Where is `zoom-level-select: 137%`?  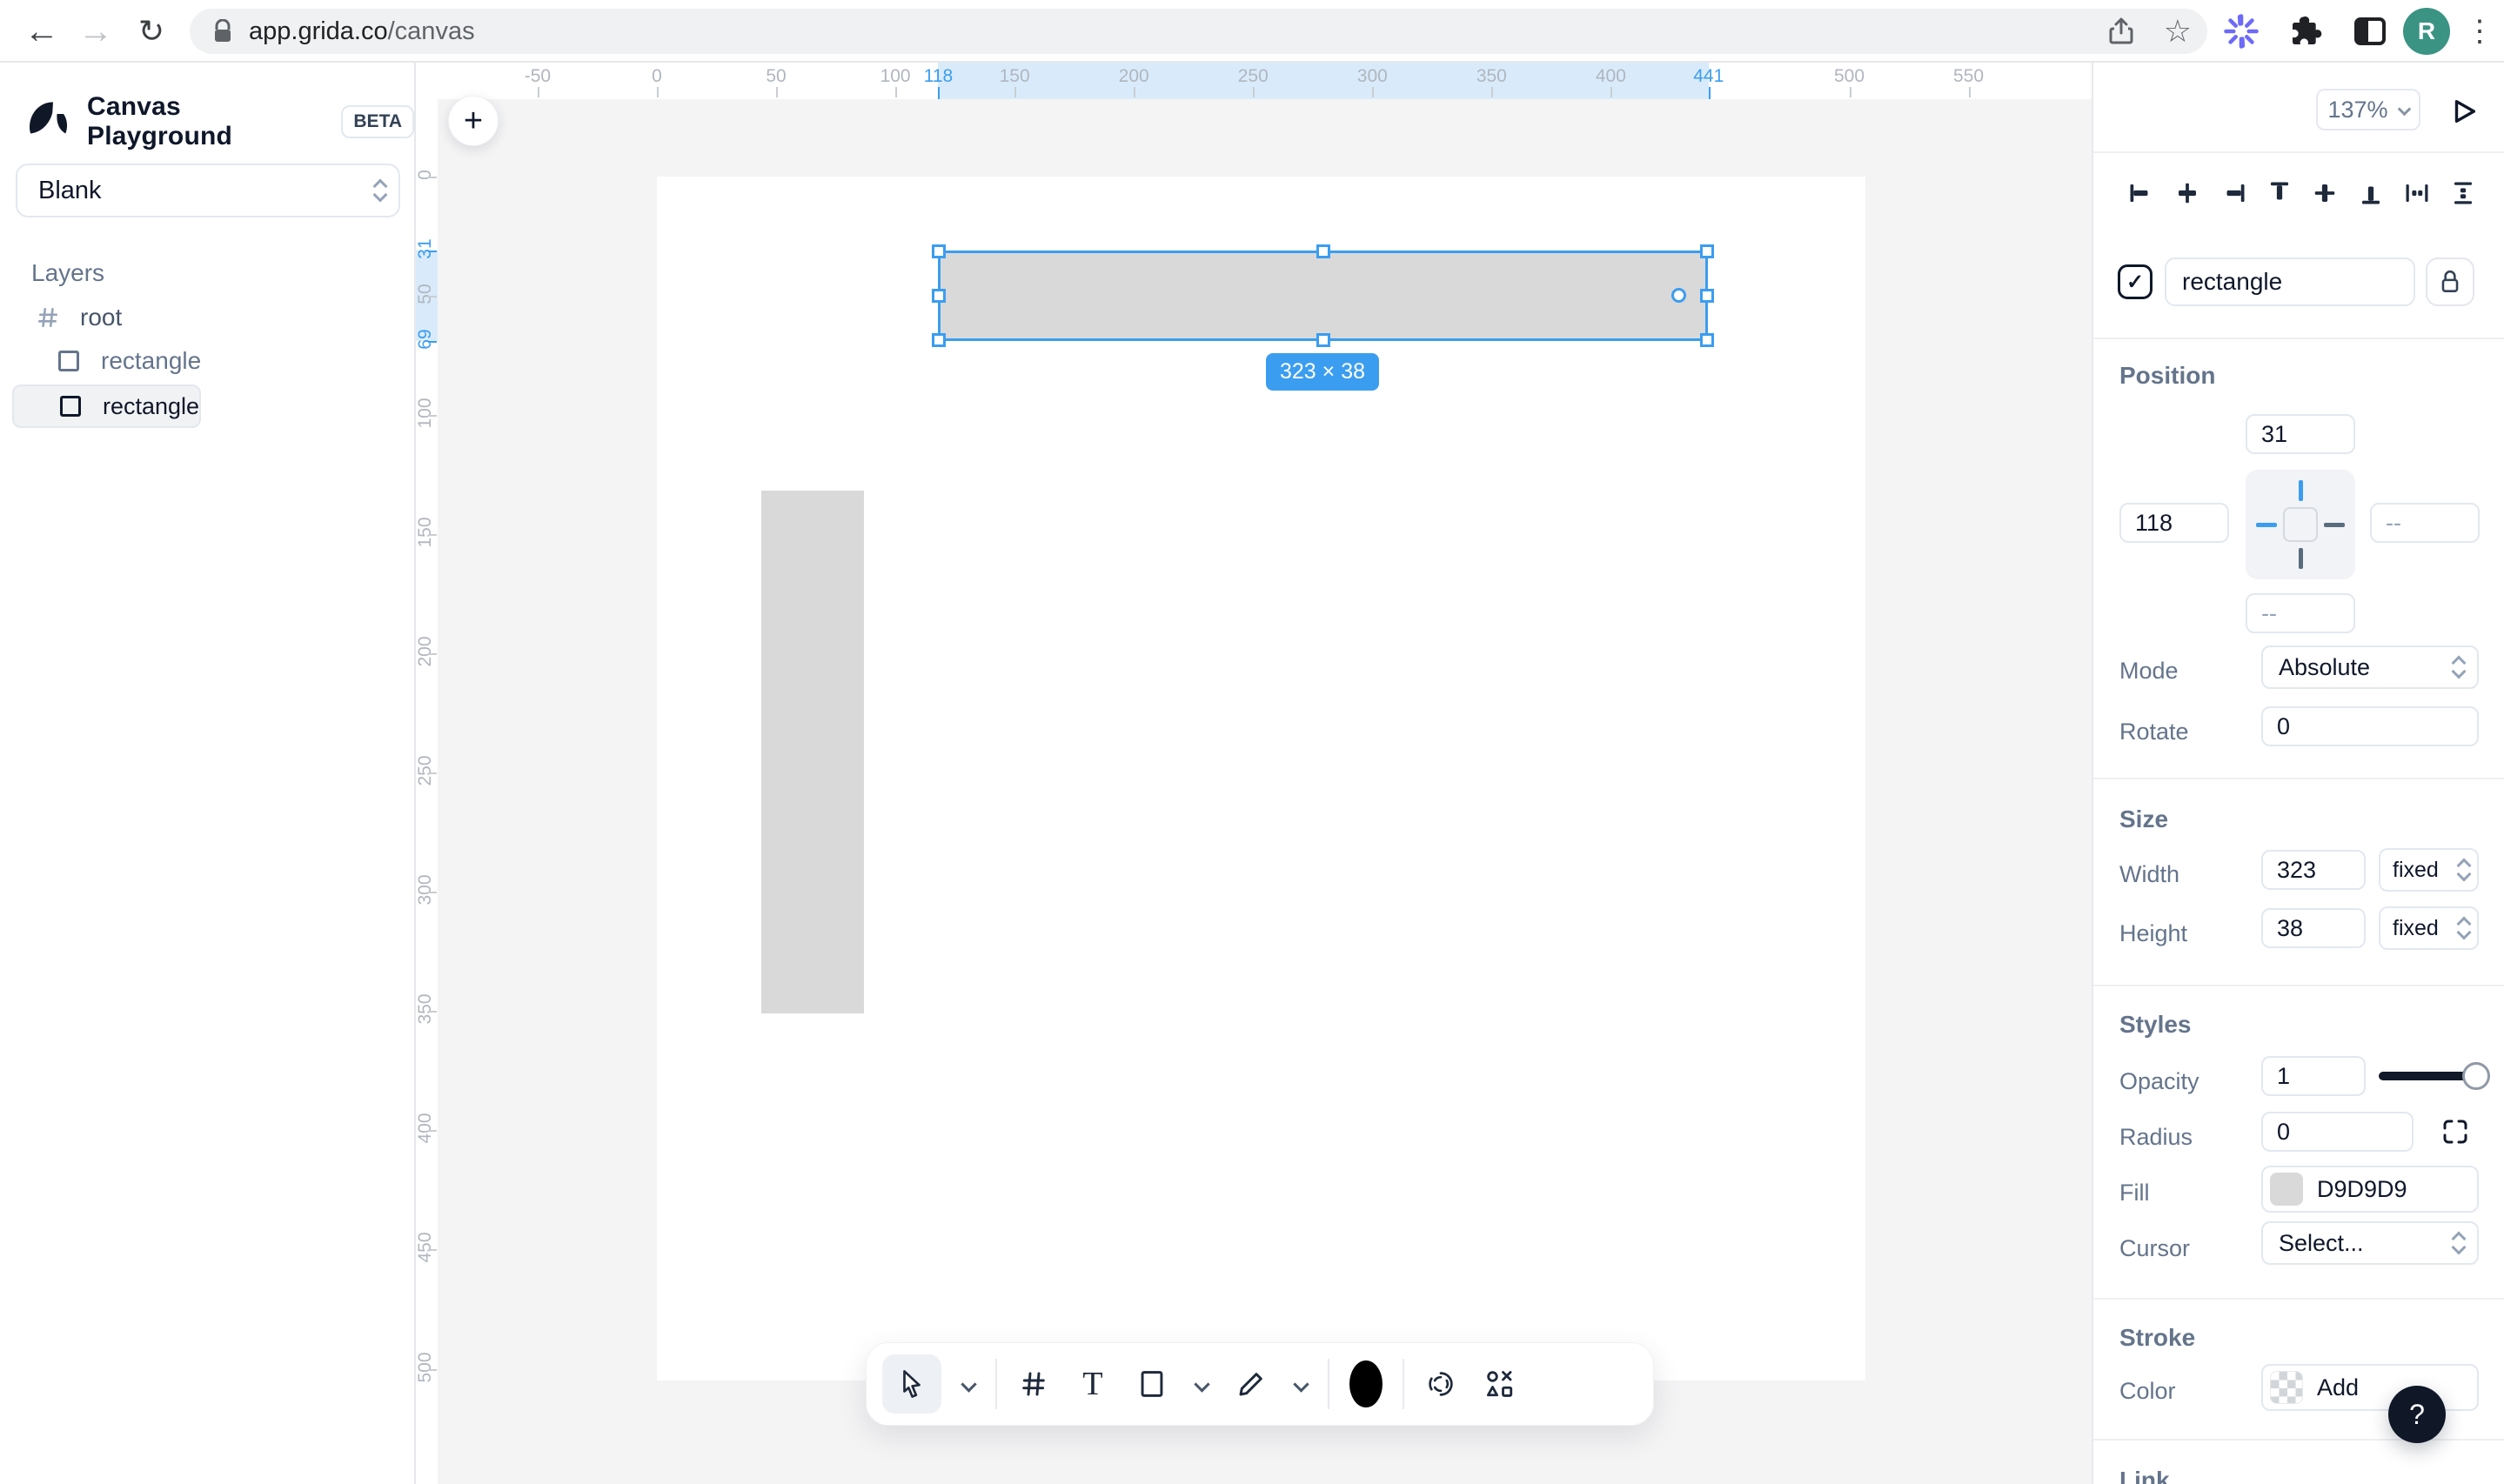 zoom-level-select: 137% is located at coordinates (2368, 109).